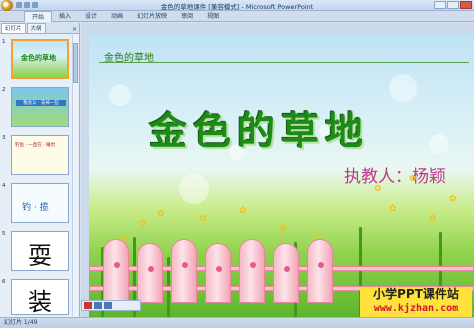  I want to click on watermark-url: www.kjzhan.com, so click(416, 308).